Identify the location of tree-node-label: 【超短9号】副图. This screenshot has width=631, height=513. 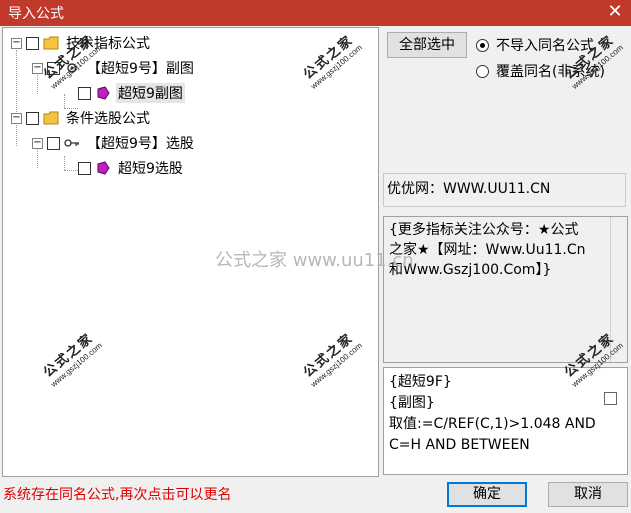
(140, 69).